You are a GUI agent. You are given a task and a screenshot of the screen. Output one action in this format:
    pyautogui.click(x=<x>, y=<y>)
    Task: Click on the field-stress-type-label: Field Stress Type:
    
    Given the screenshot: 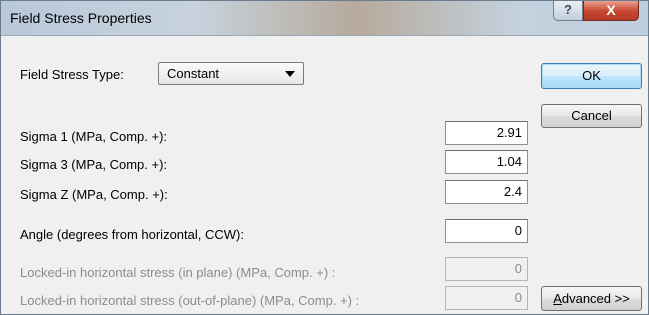 What is the action you would take?
    pyautogui.click(x=72, y=74)
    